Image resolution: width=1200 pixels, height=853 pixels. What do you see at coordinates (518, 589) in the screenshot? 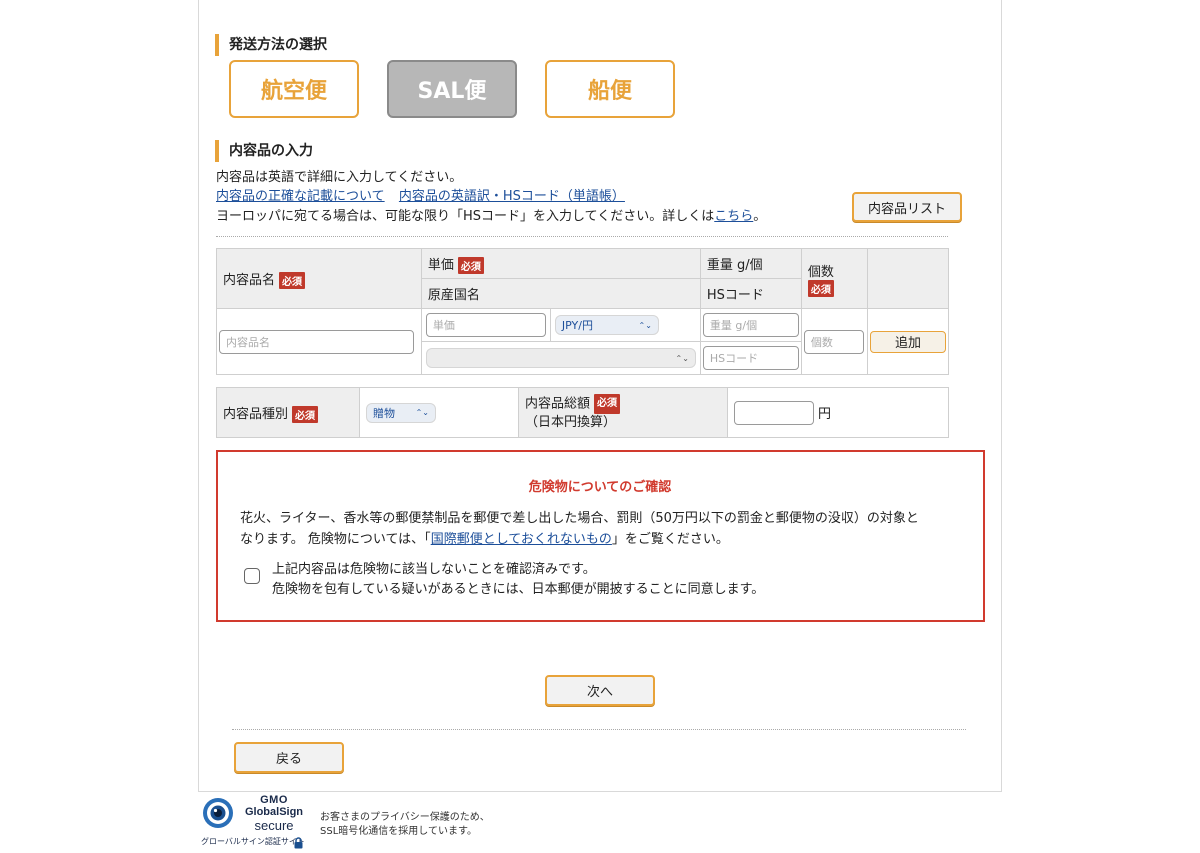
I see `check-text-2: 危険物を包有している疑いがあるときには、日本郵便が開披することに同意します。` at bounding box center [518, 589].